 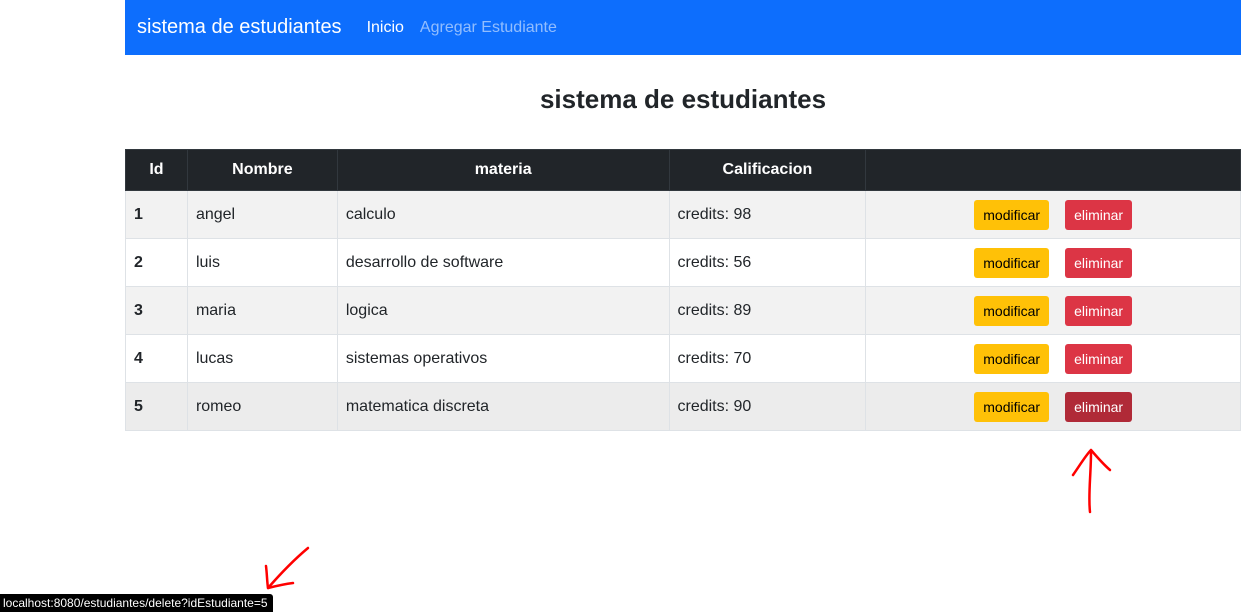 What do you see at coordinates (262, 406) in the screenshot?
I see `cell-nombre: romeo` at bounding box center [262, 406].